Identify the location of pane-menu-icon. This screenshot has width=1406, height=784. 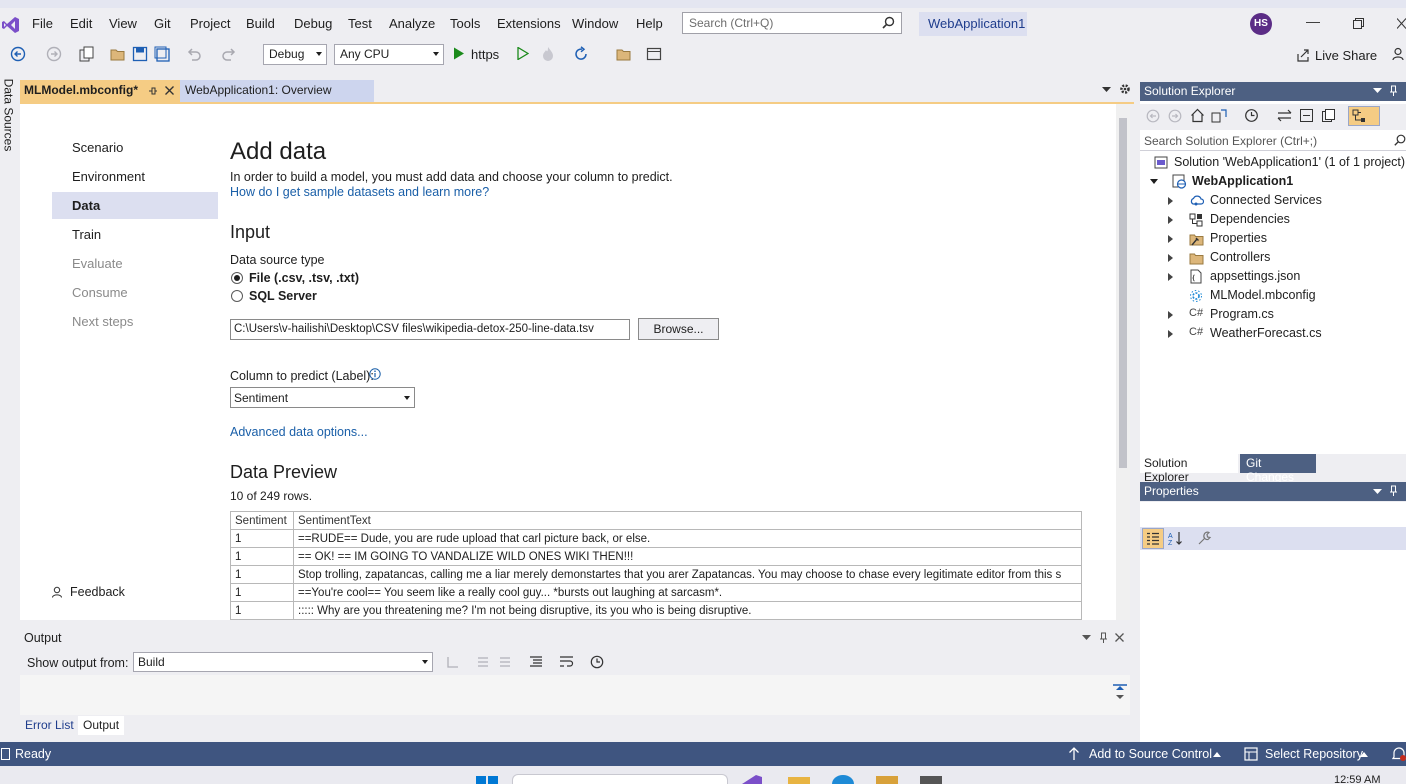
(1086, 638).